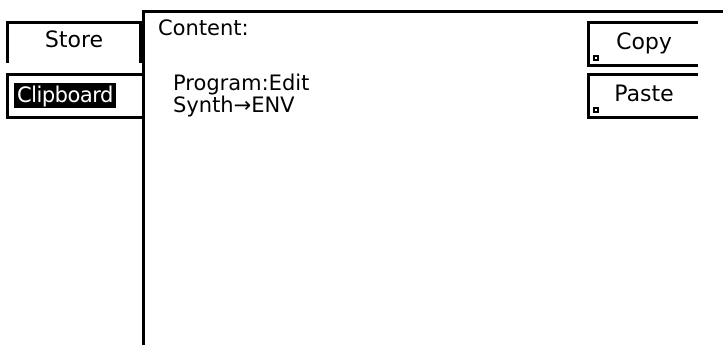 This screenshot has height=345, width=723. I want to click on copy-button-label: Copy, so click(644, 42).